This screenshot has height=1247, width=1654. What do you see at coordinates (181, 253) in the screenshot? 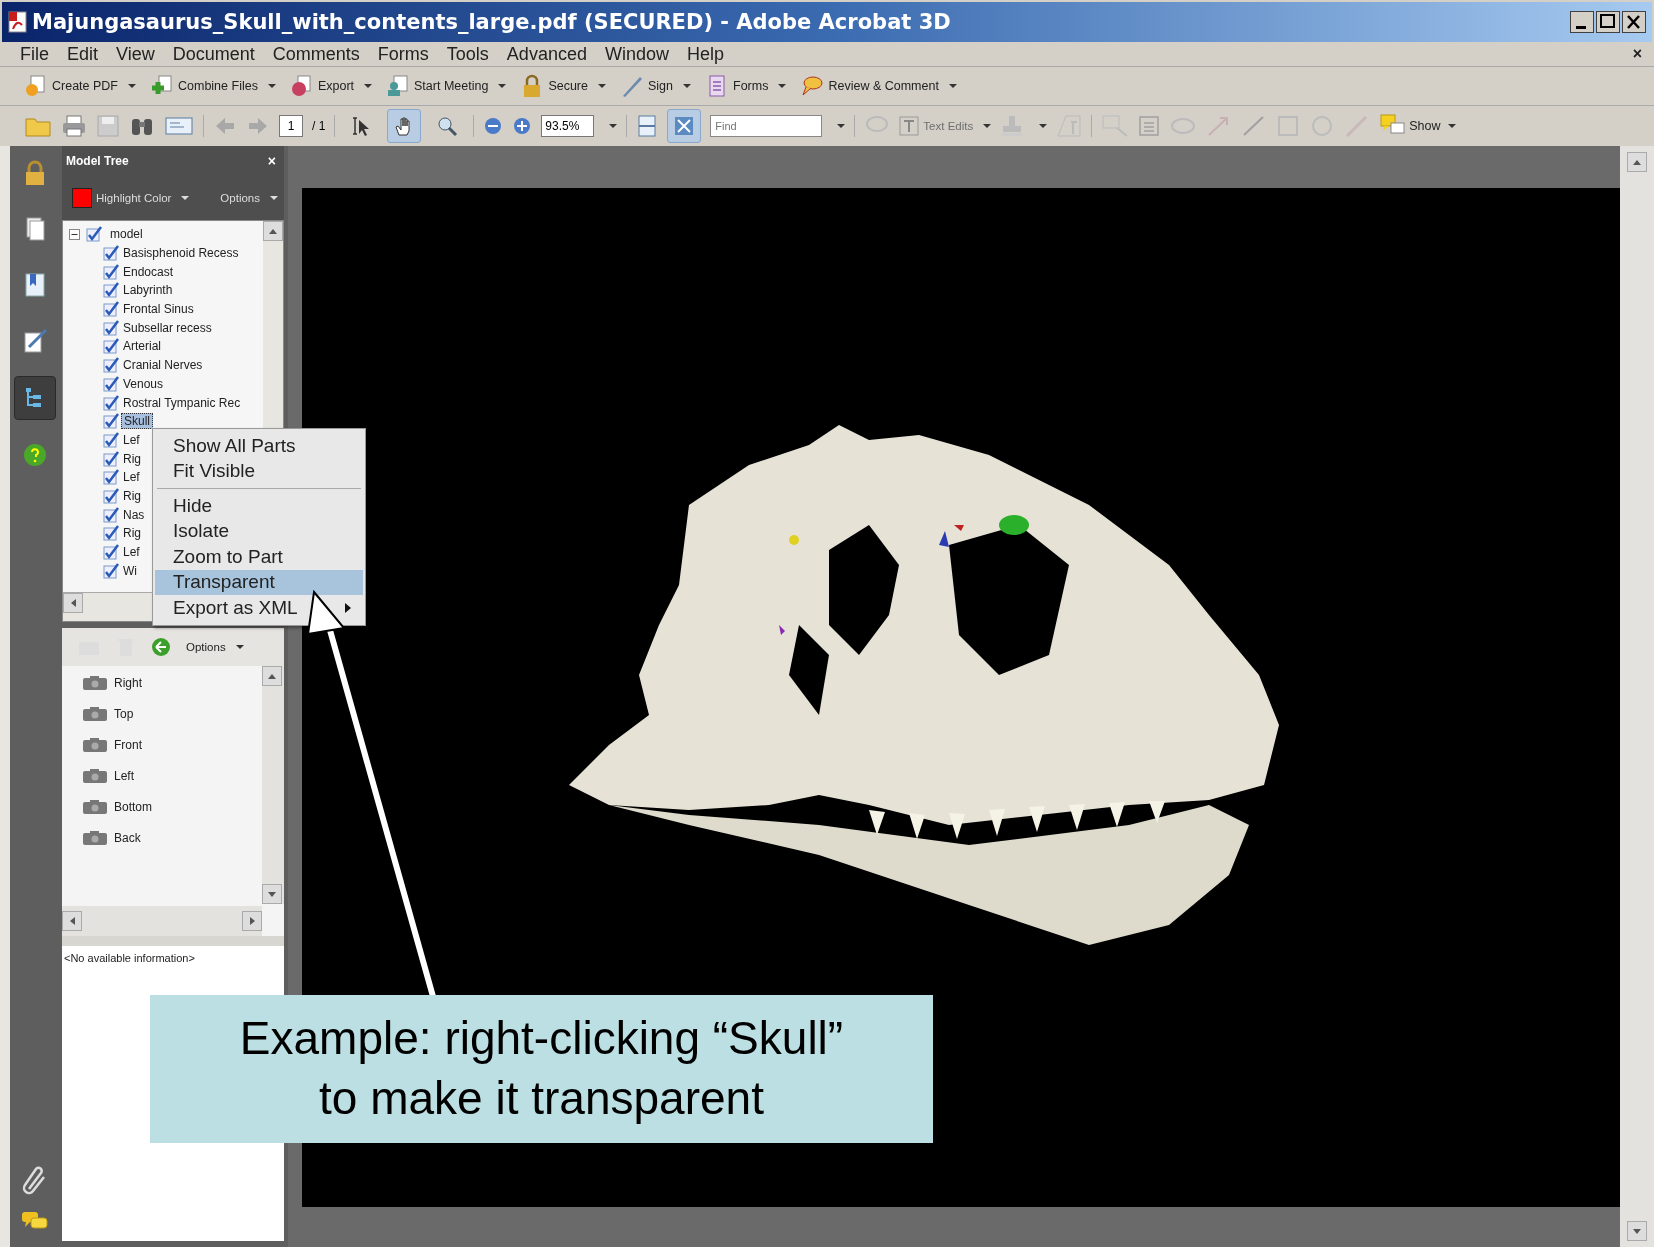
I see `tree-item: Basisphenoid Recess` at bounding box center [181, 253].